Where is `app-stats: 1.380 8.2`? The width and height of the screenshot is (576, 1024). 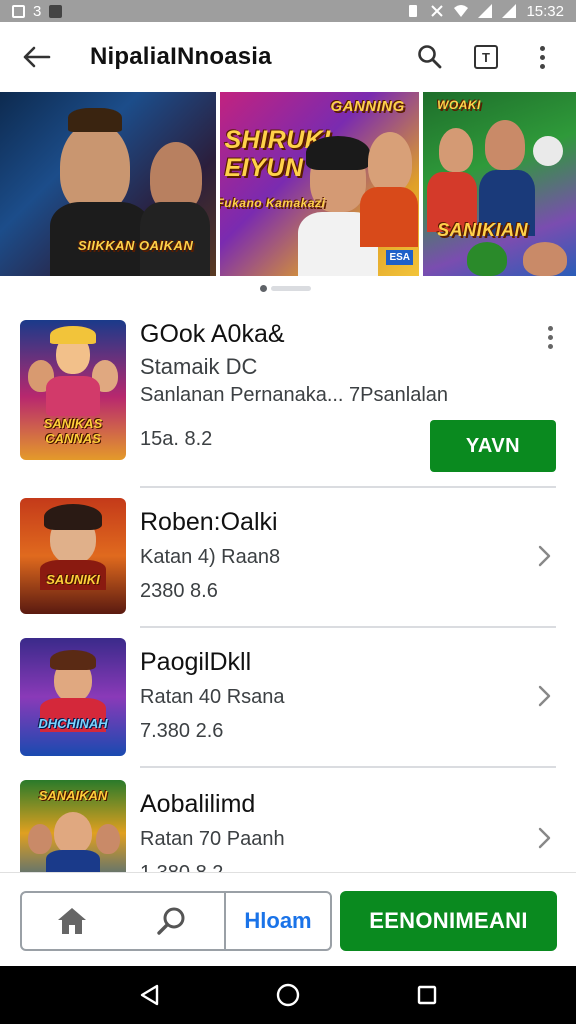 app-stats: 1.380 8.2 is located at coordinates (181, 867).